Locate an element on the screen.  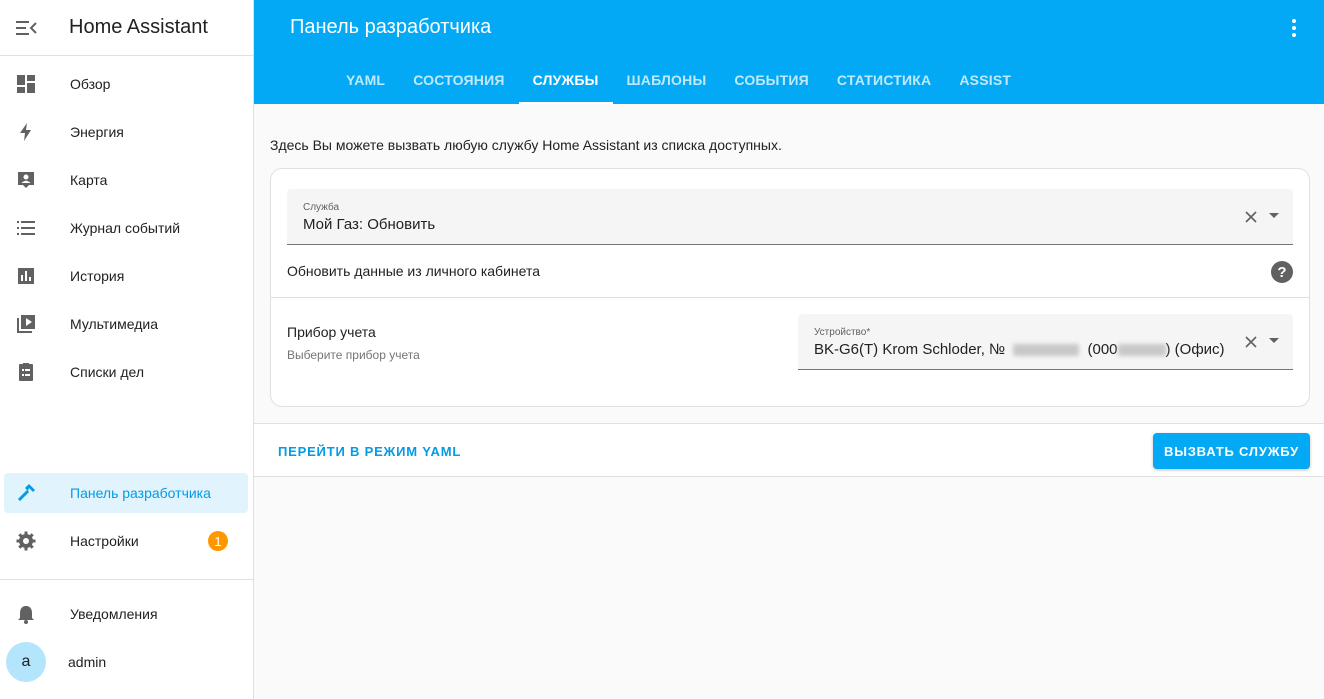
sidebar-item-todo: Списки дел is located at coordinates (126, 372).